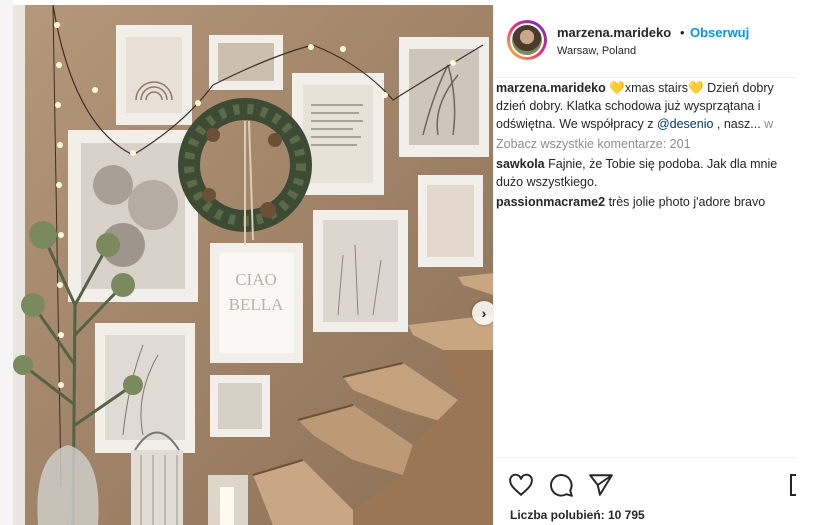 The height and width of the screenshot is (525, 825). What do you see at coordinates (738, 88) in the screenshot?
I see `caption-text: Dzień dobry` at bounding box center [738, 88].